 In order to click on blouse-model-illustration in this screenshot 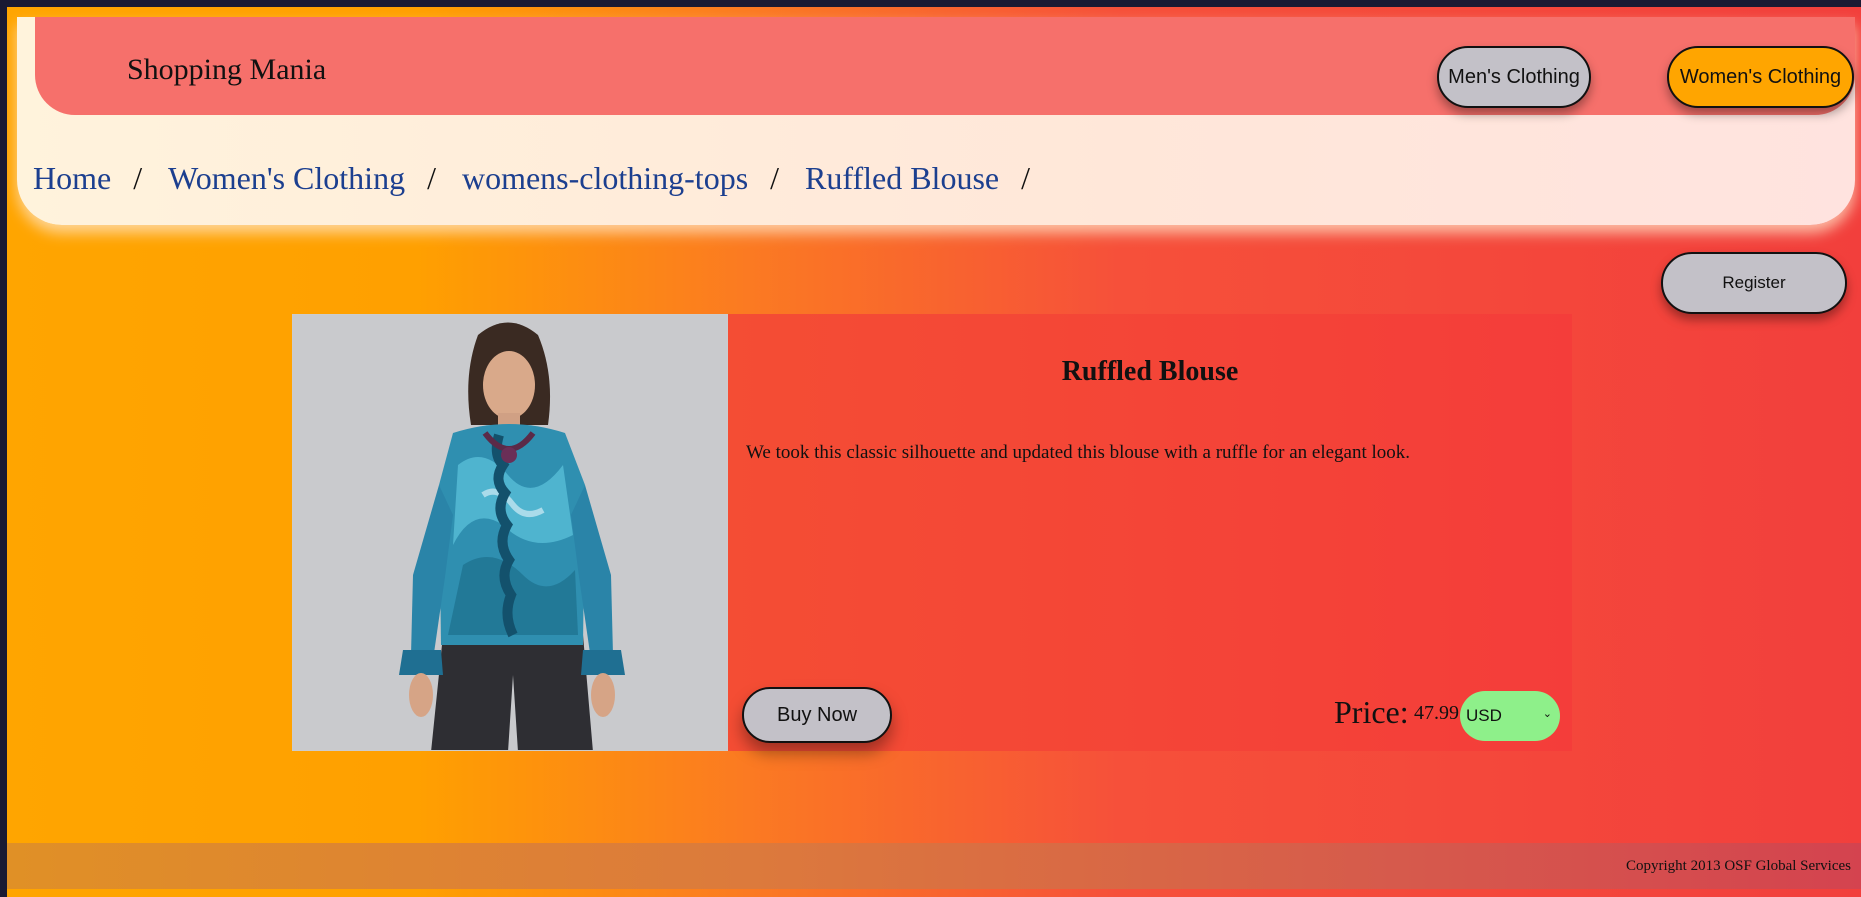, I will do `click(510, 532)`.